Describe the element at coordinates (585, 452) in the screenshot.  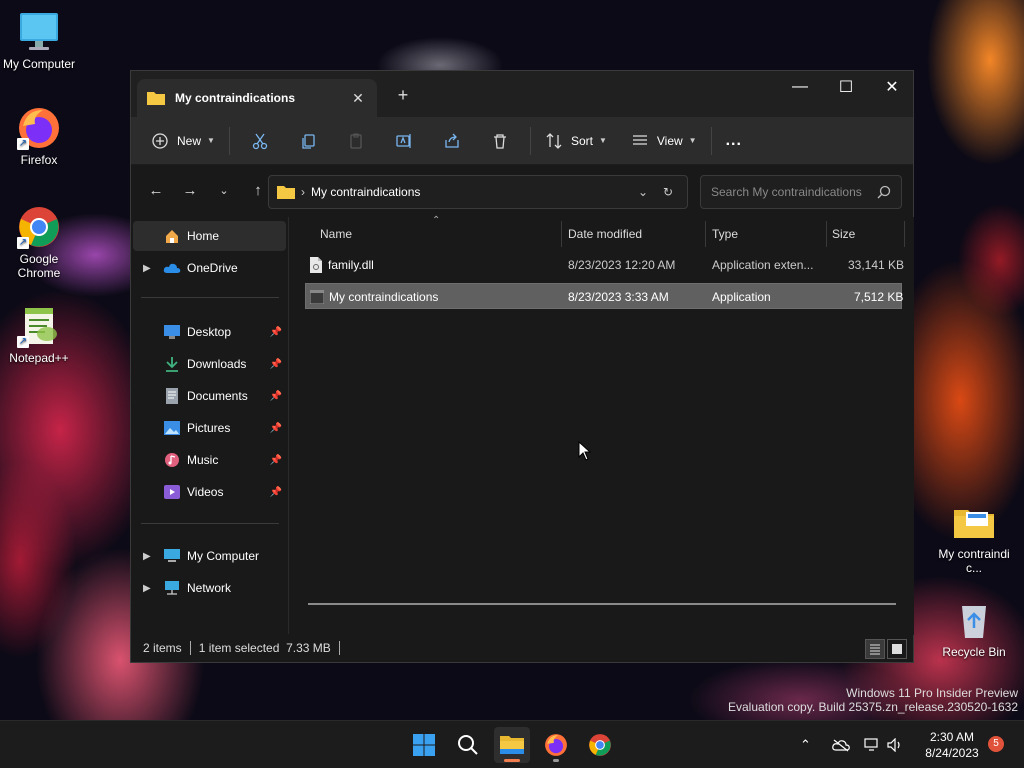
I see `mouse-cursor-icon` at that location.